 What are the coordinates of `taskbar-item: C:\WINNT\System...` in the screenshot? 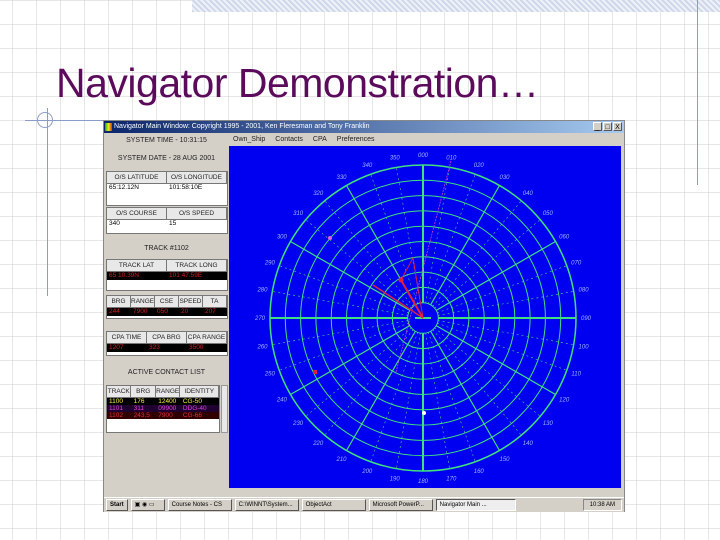 It's located at (266, 505).